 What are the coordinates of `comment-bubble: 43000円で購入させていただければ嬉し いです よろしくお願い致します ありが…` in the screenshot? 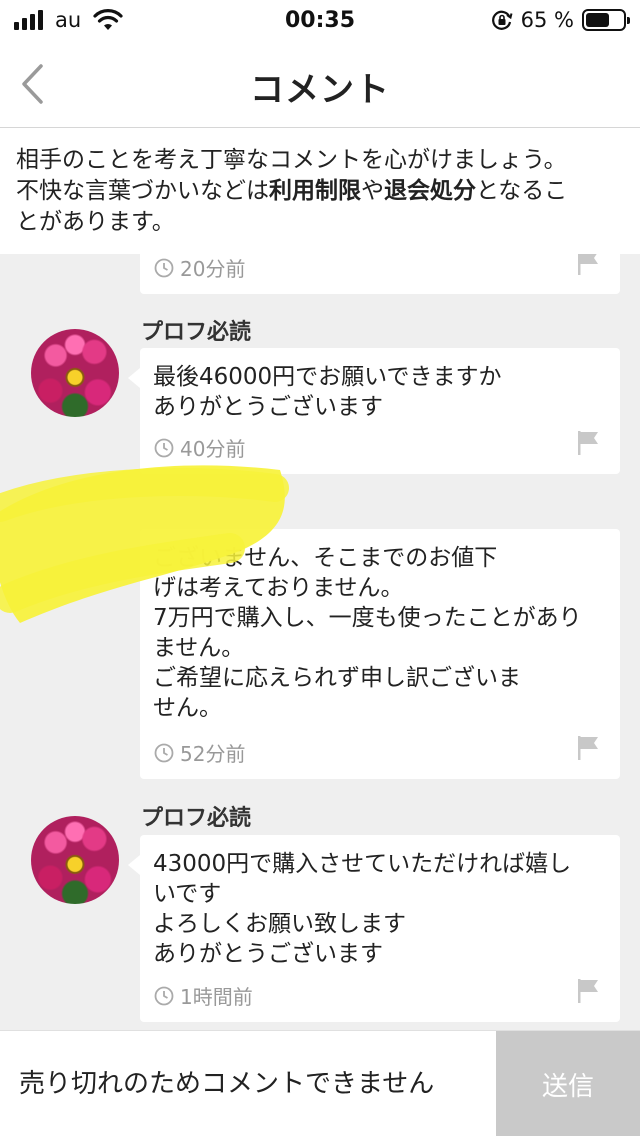 It's located at (374, 928).